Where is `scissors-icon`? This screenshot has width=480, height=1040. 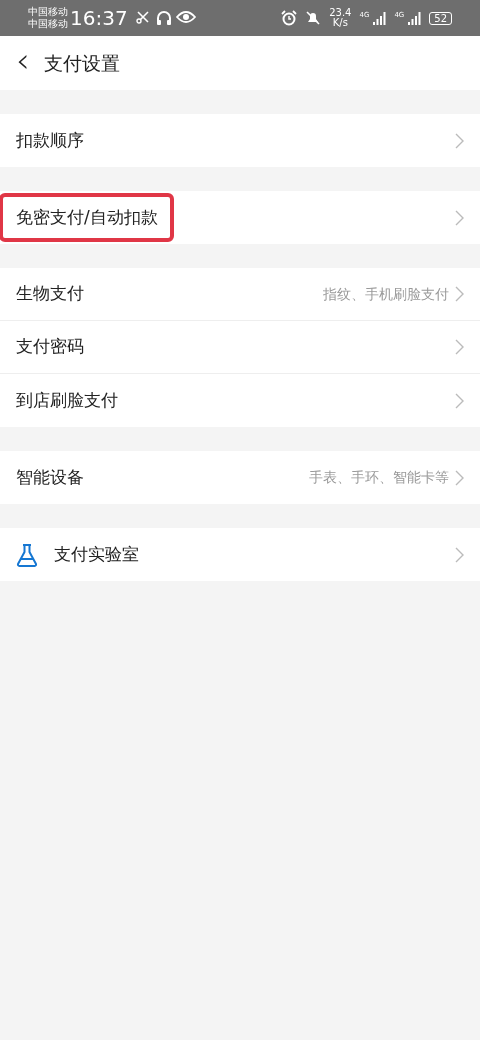 scissors-icon is located at coordinates (143, 17).